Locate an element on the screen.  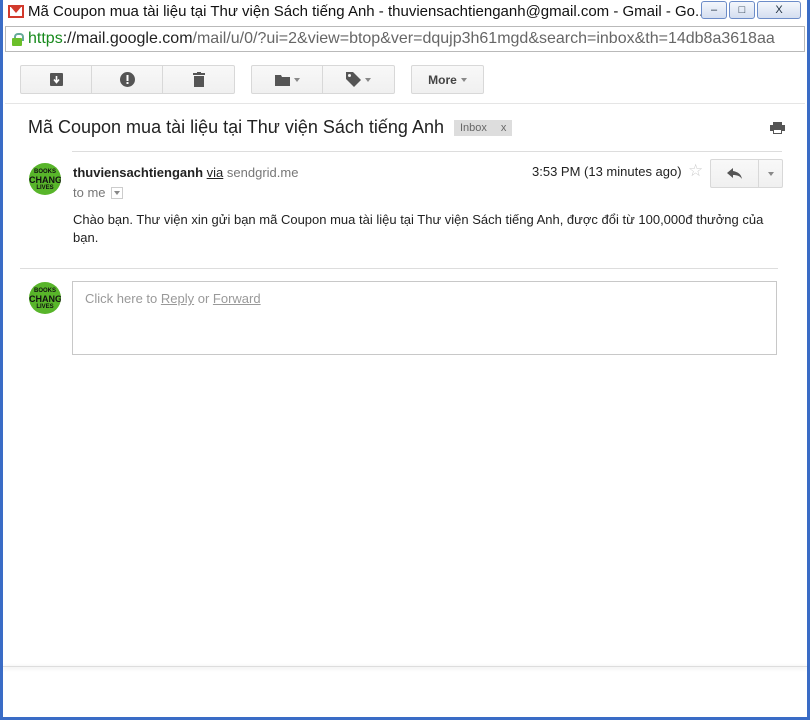
url-host: mail.google.com is located at coordinates (134, 38).